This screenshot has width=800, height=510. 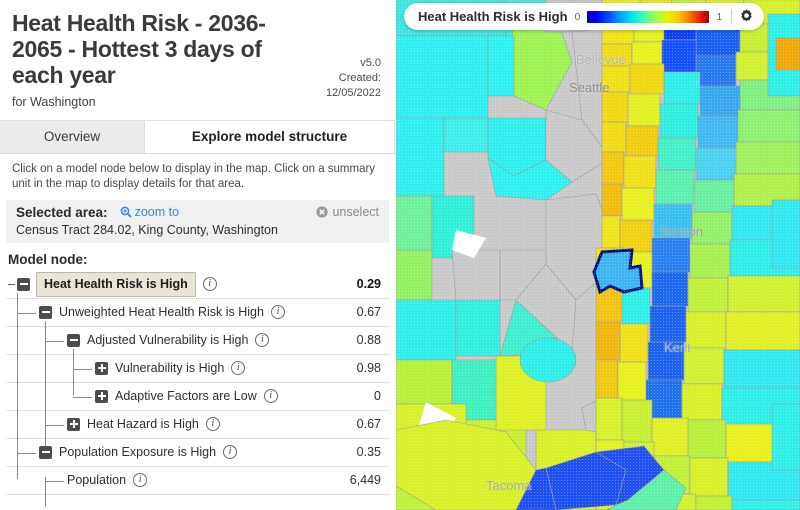 I want to click on tree-node-label: Population, so click(x=97, y=480).